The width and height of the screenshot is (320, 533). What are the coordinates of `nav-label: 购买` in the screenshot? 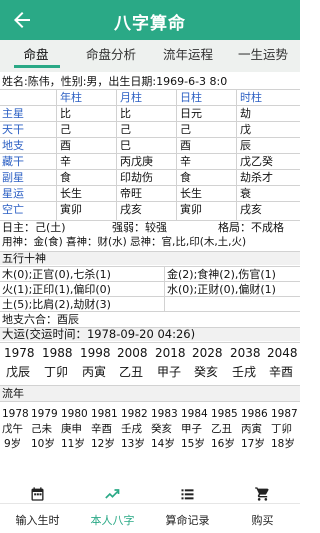 It's located at (262, 520).